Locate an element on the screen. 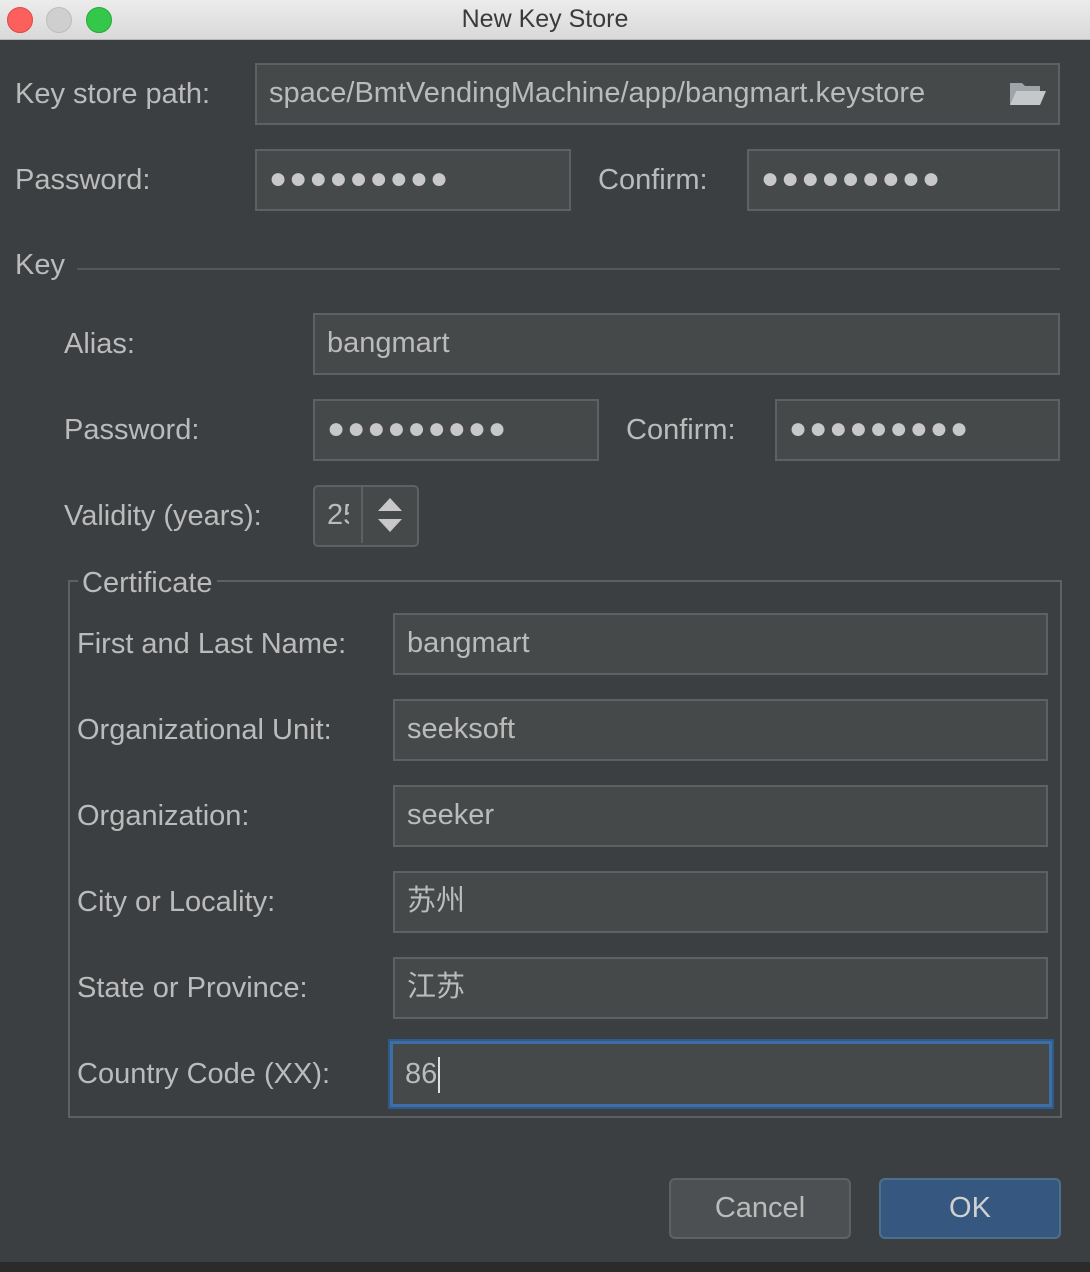 This screenshot has height=1272, width=1090. keystore-confirm-label: Confirm: is located at coordinates (653, 180).